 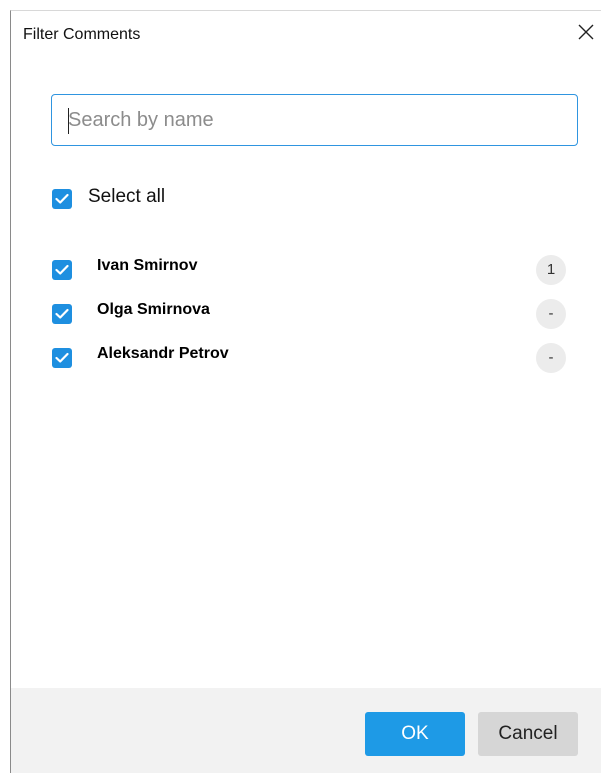 What do you see at coordinates (306, 730) in the screenshot?
I see `dialog-footer: OK Cancel` at bounding box center [306, 730].